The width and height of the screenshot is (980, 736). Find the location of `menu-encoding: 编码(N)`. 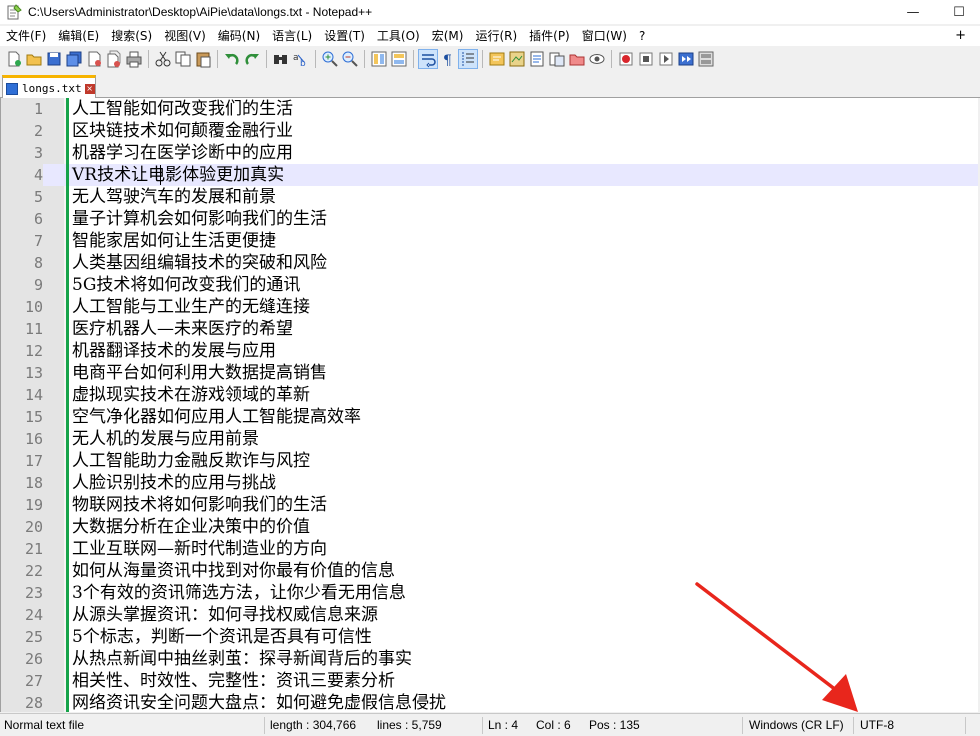

menu-encoding: 编码(N) is located at coordinates (239, 36).